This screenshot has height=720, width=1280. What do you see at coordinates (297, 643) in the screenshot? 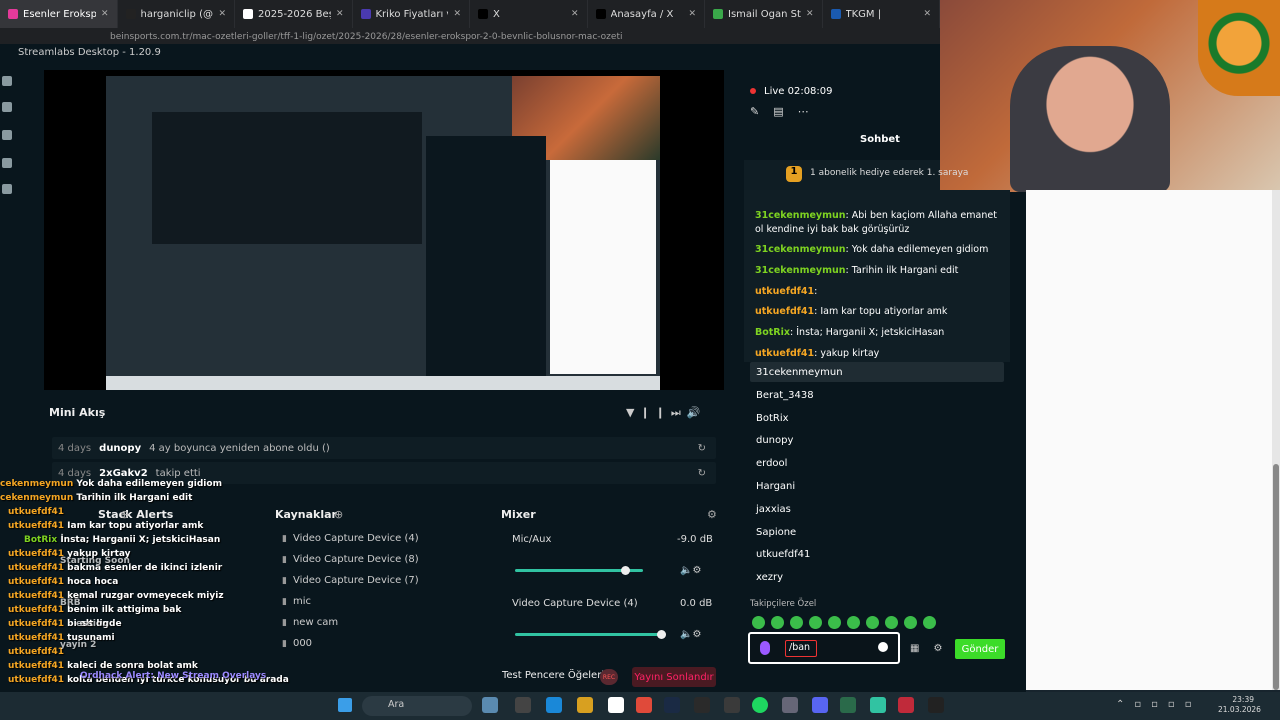
I see `source-item: 000` at bounding box center [297, 643].